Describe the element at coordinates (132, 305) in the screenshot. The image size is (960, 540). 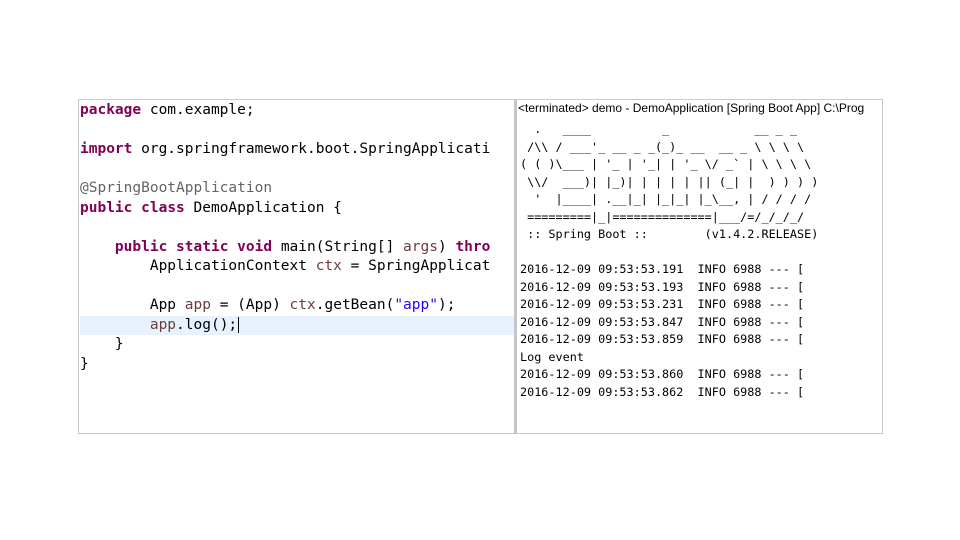
I see `code-token: App` at that location.